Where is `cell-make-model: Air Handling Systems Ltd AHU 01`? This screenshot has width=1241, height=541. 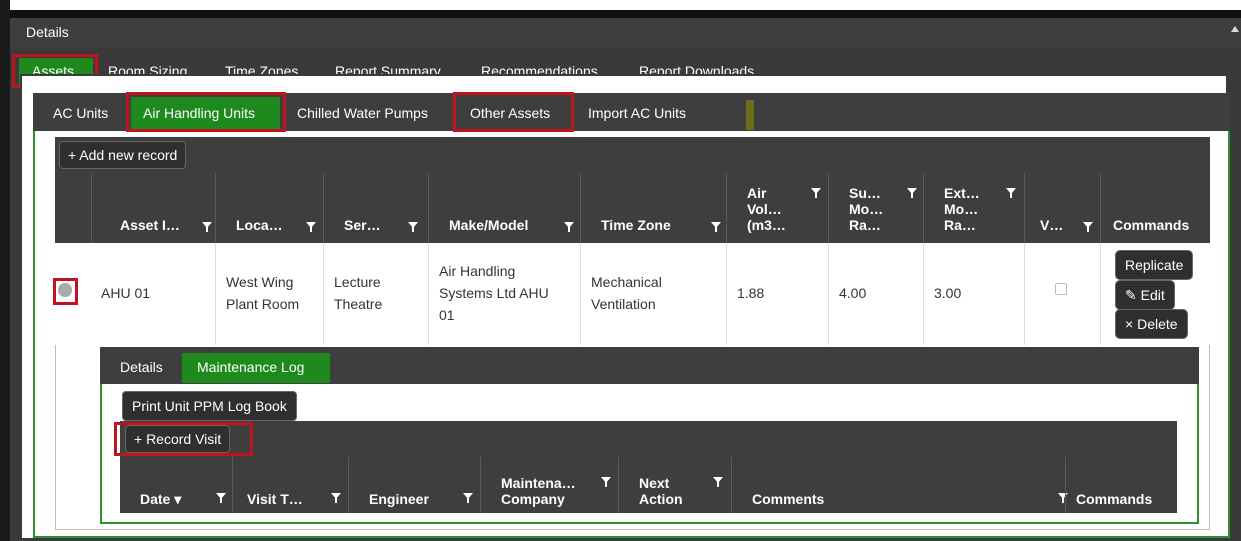 cell-make-model: Air Handling Systems Ltd AHU 01 is located at coordinates (504, 294).